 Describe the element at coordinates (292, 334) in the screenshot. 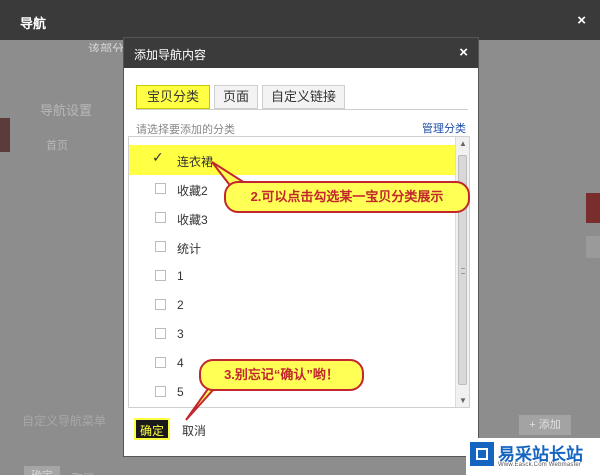

I see `list-item: 3` at that location.